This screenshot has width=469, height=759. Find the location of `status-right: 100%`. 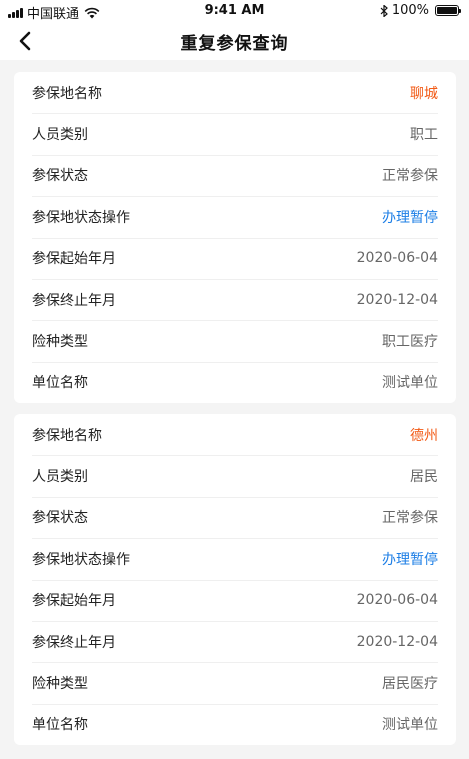

status-right: 100% is located at coordinates (420, 10).